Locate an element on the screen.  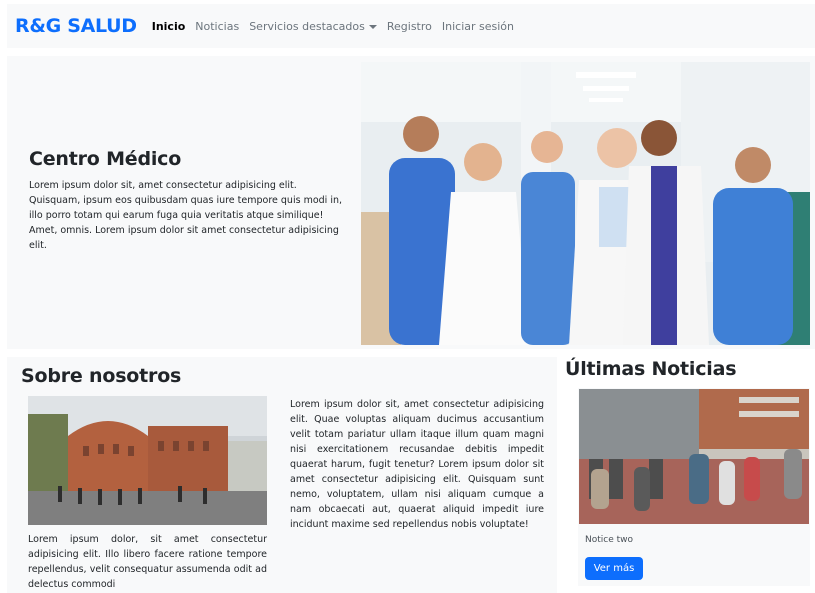
about-title: Sobre nosotros is located at coordinates (101, 376).